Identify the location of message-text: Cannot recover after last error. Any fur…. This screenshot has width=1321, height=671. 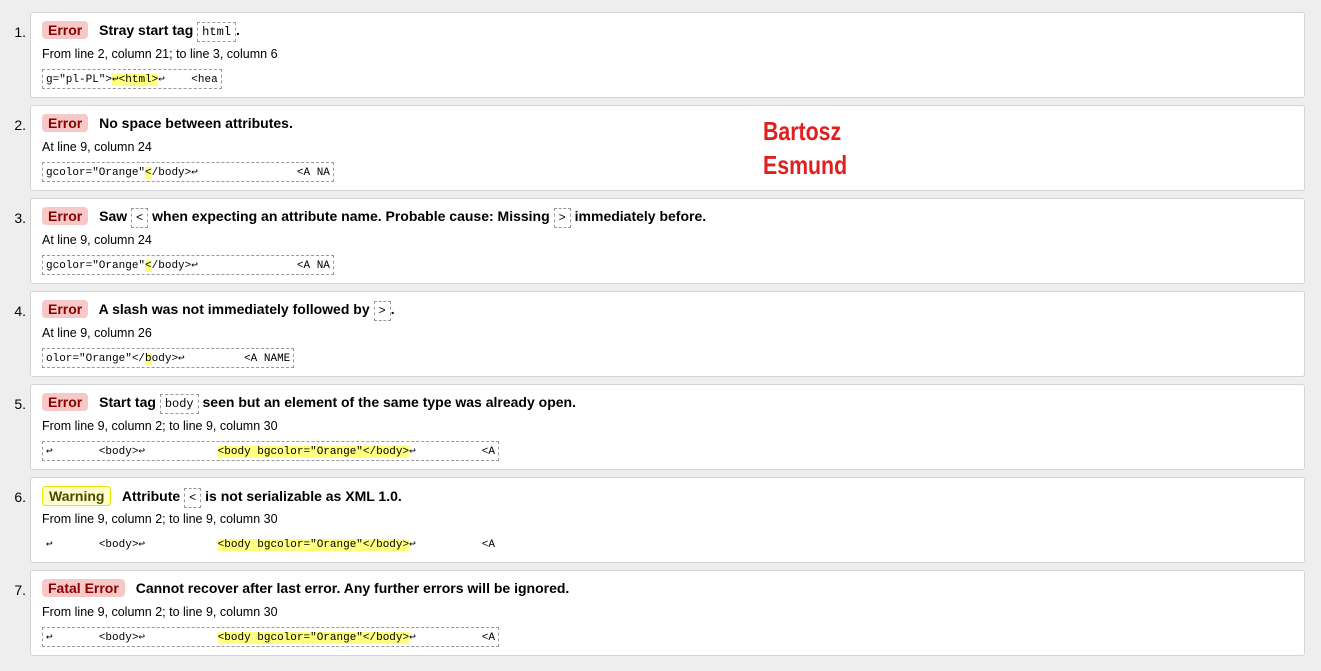
(352, 588).